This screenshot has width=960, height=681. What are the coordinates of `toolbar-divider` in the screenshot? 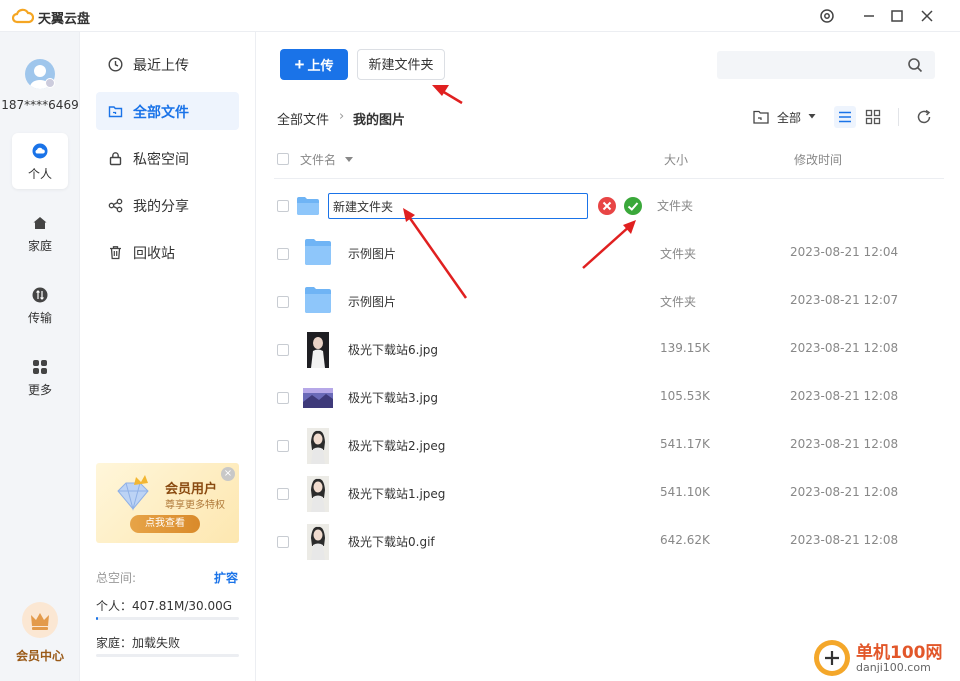 It's located at (898, 117).